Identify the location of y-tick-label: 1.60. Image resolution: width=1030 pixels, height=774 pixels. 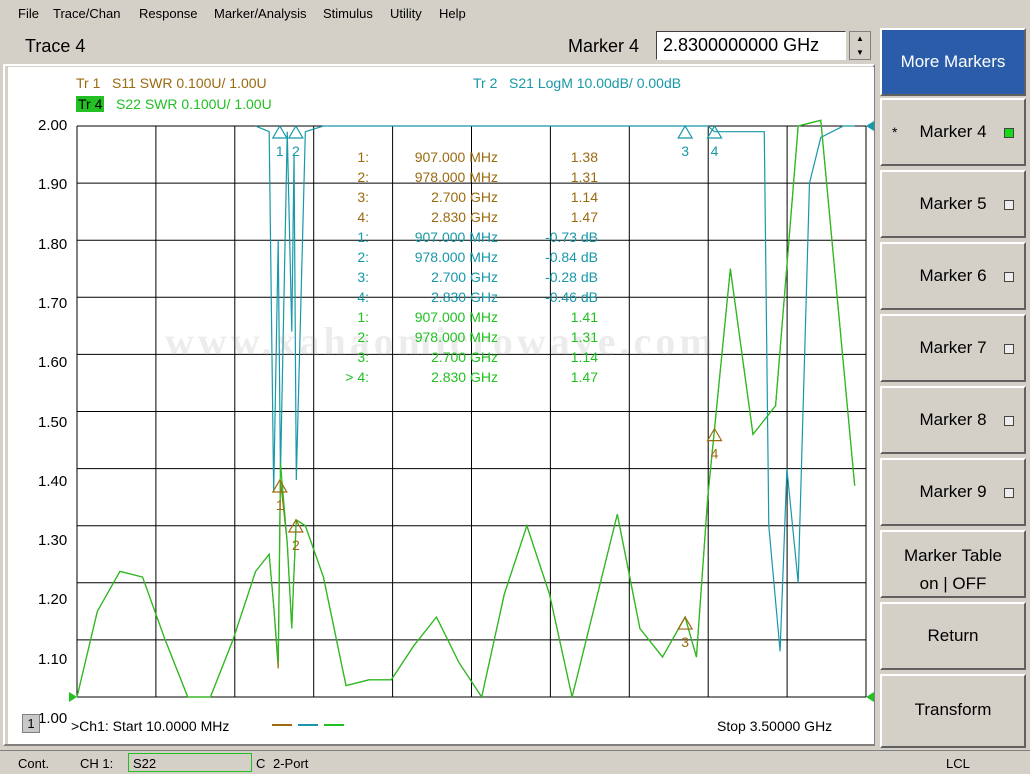
(53, 363).